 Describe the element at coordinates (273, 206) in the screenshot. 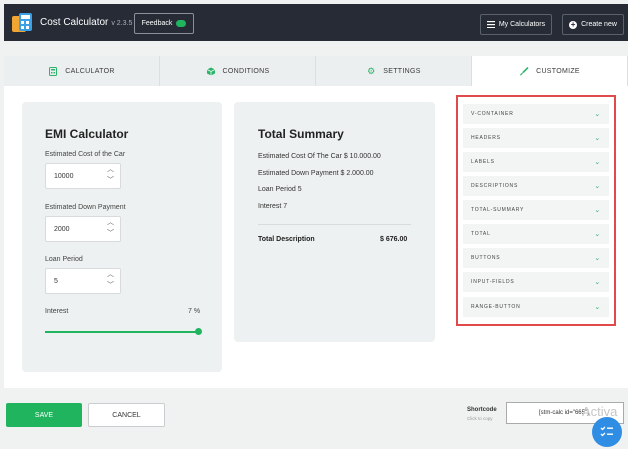

I see `summary-line: Interest 7` at that location.